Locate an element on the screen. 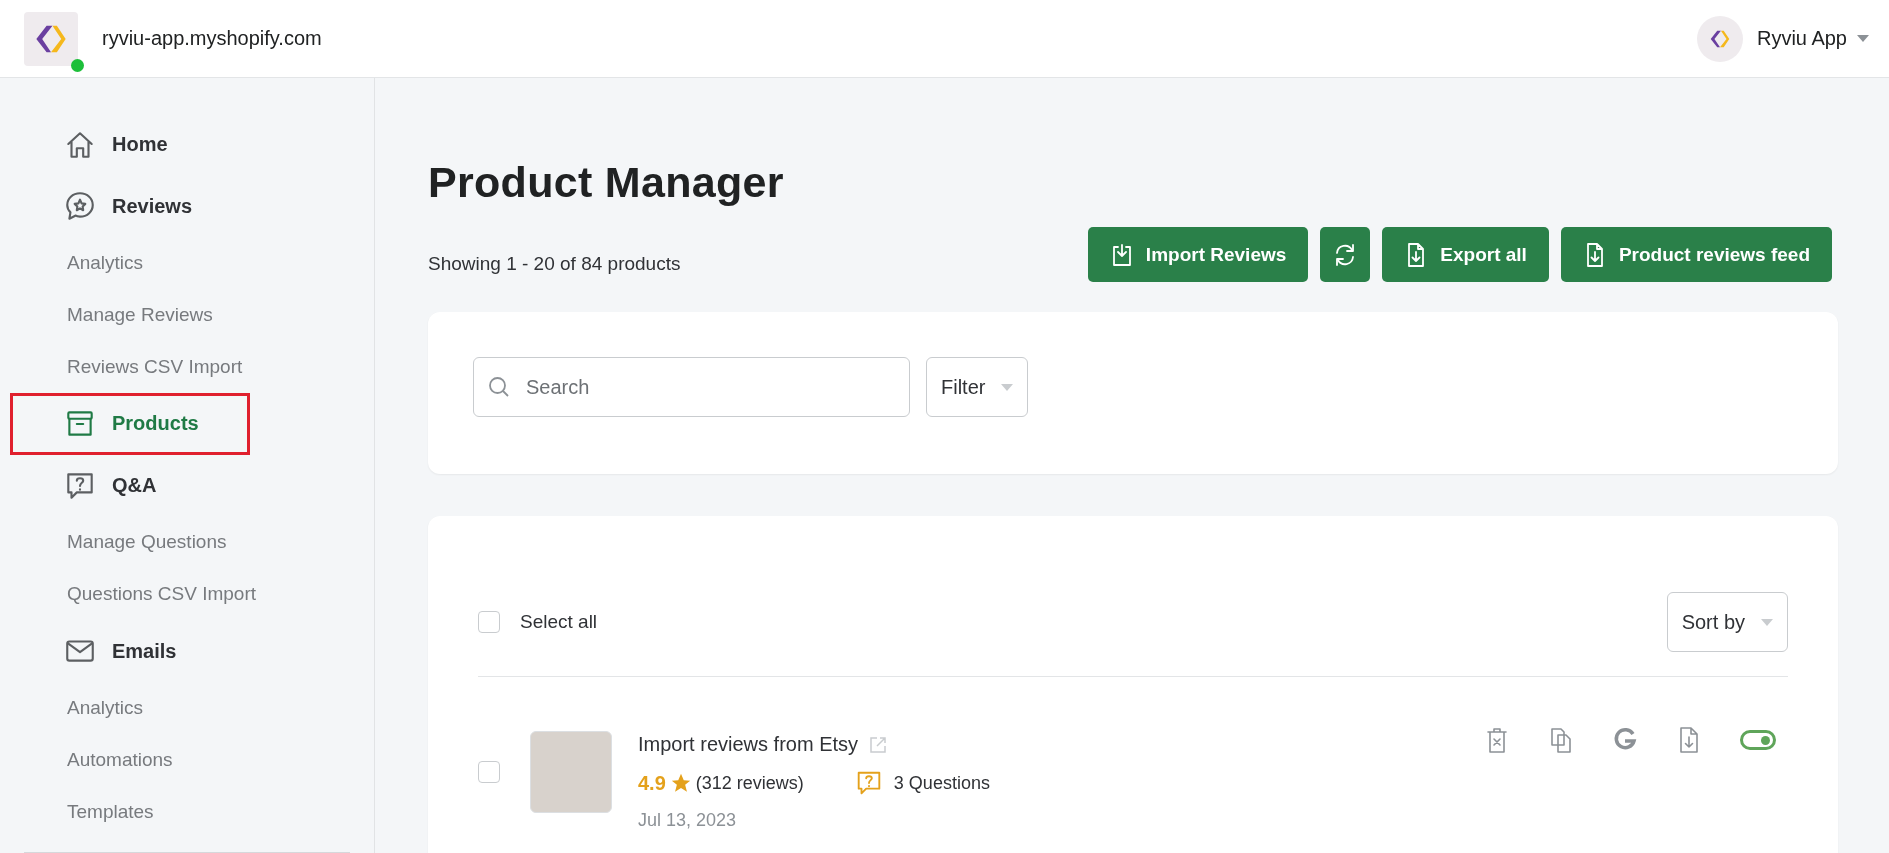 This screenshot has height=853, width=1889. select-all-label: Select all is located at coordinates (559, 622).